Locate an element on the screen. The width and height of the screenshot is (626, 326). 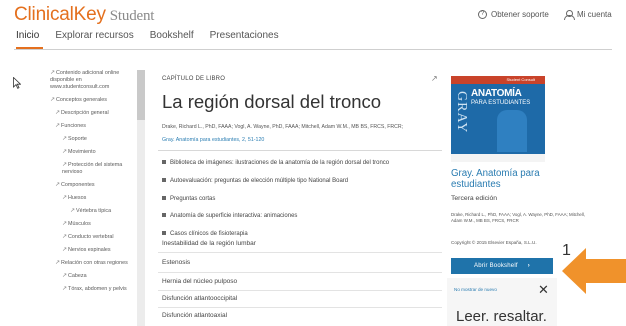
book-edition: Tercera edición is located at coordinates (474, 198).